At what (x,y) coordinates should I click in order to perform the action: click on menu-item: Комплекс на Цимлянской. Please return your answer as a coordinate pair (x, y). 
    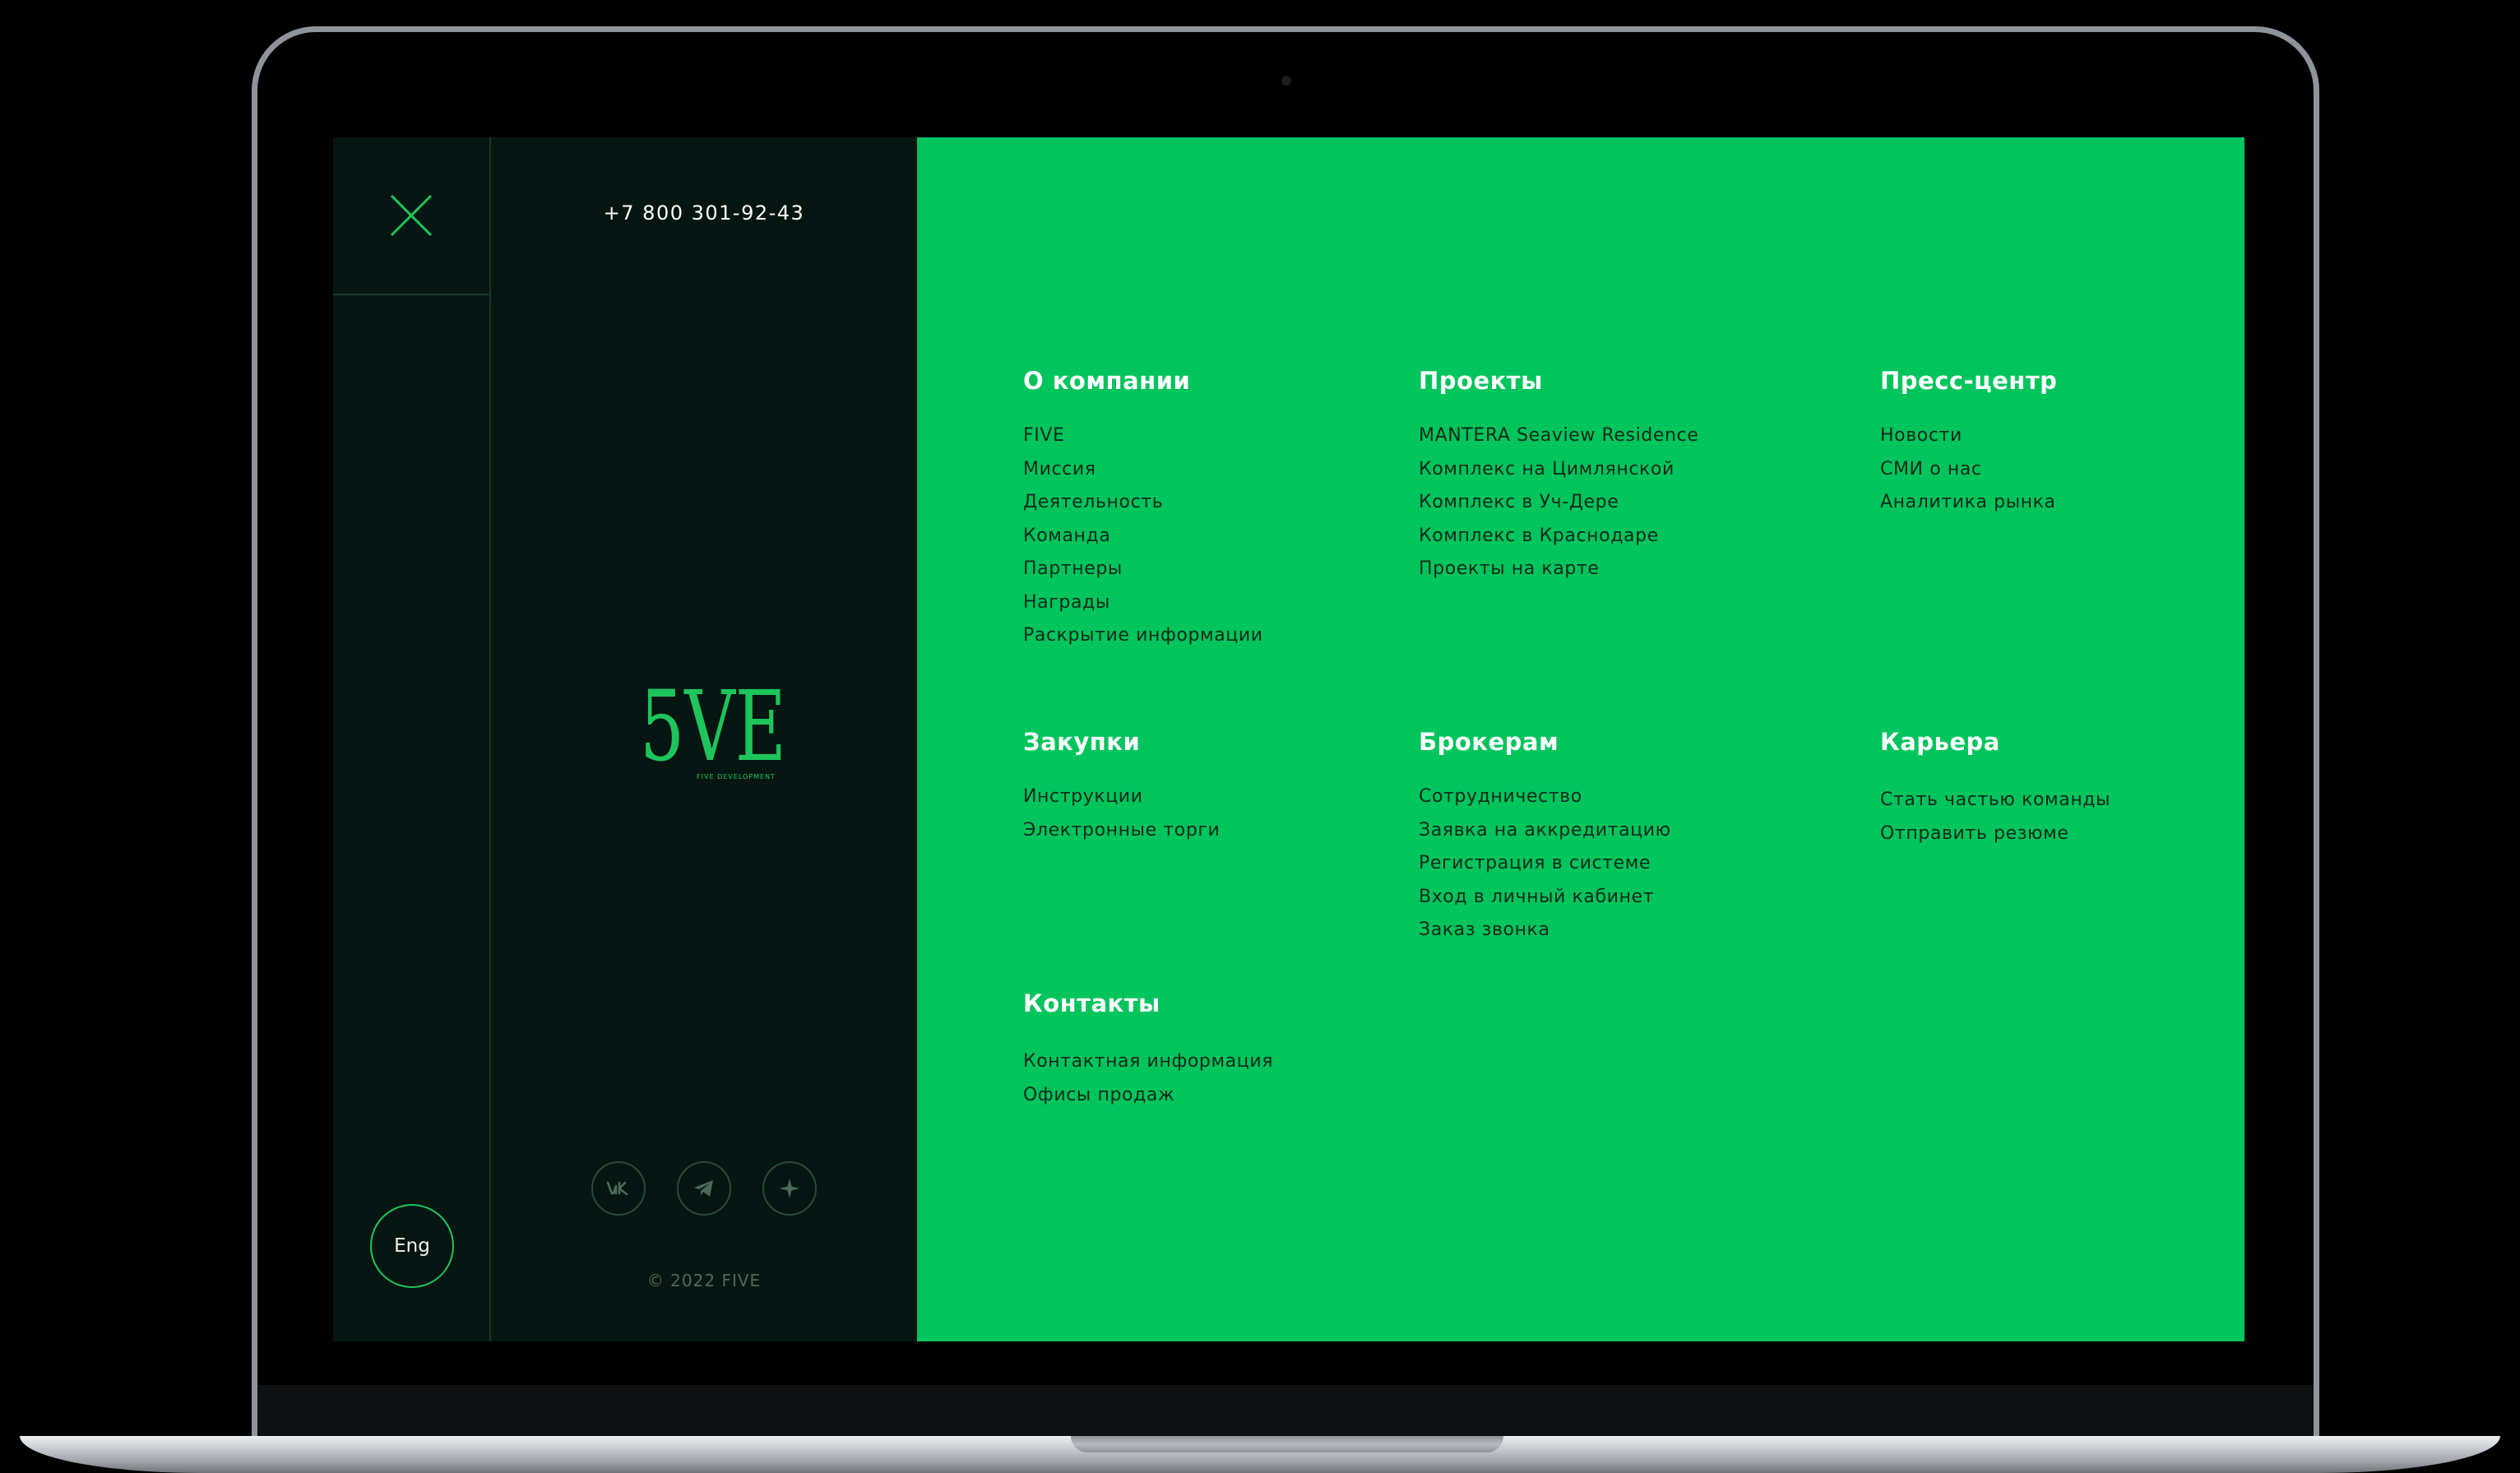
    Looking at the image, I should click on (1558, 470).